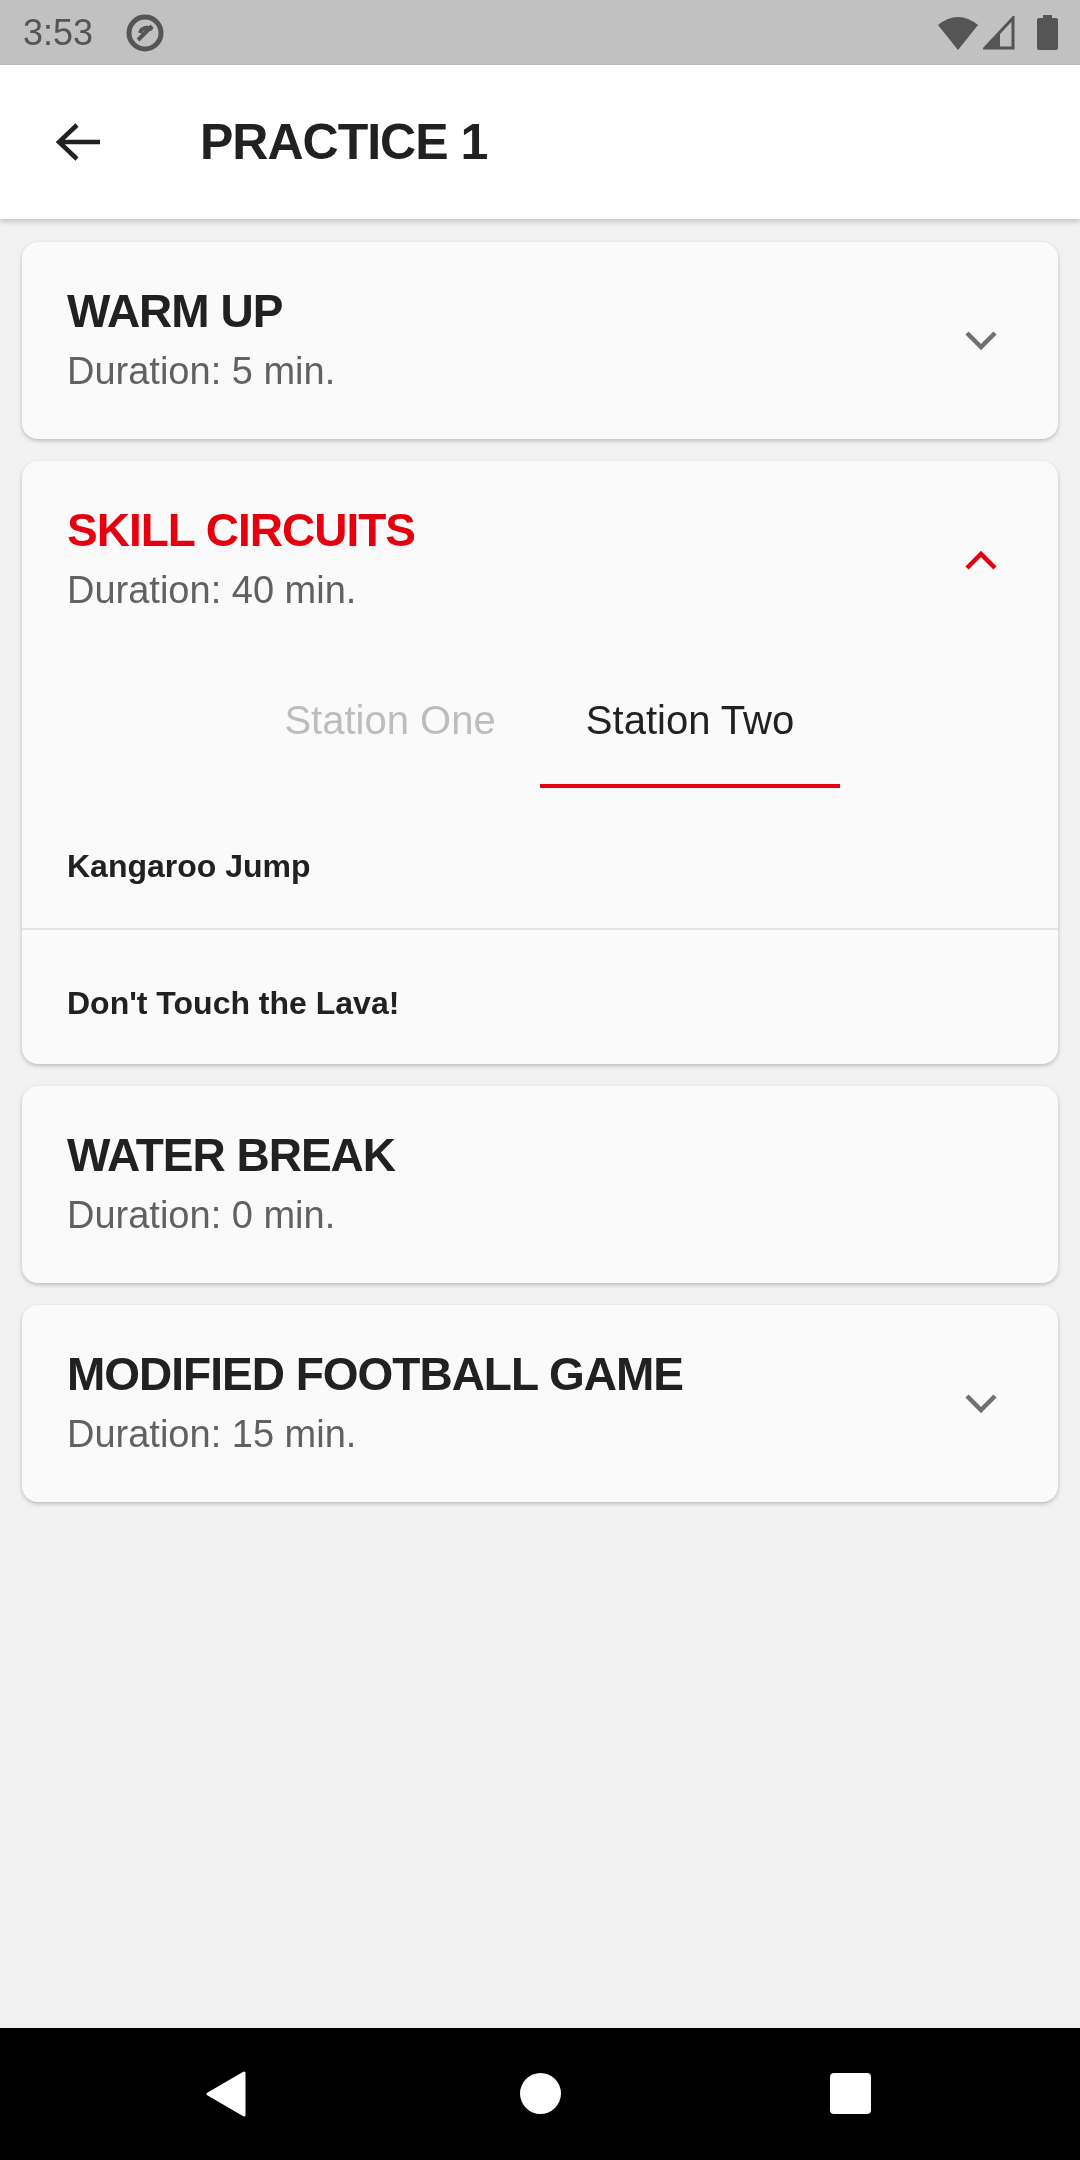 This screenshot has height=2160, width=1080. What do you see at coordinates (78, 142) in the screenshot?
I see `back-arrow-icon` at bounding box center [78, 142].